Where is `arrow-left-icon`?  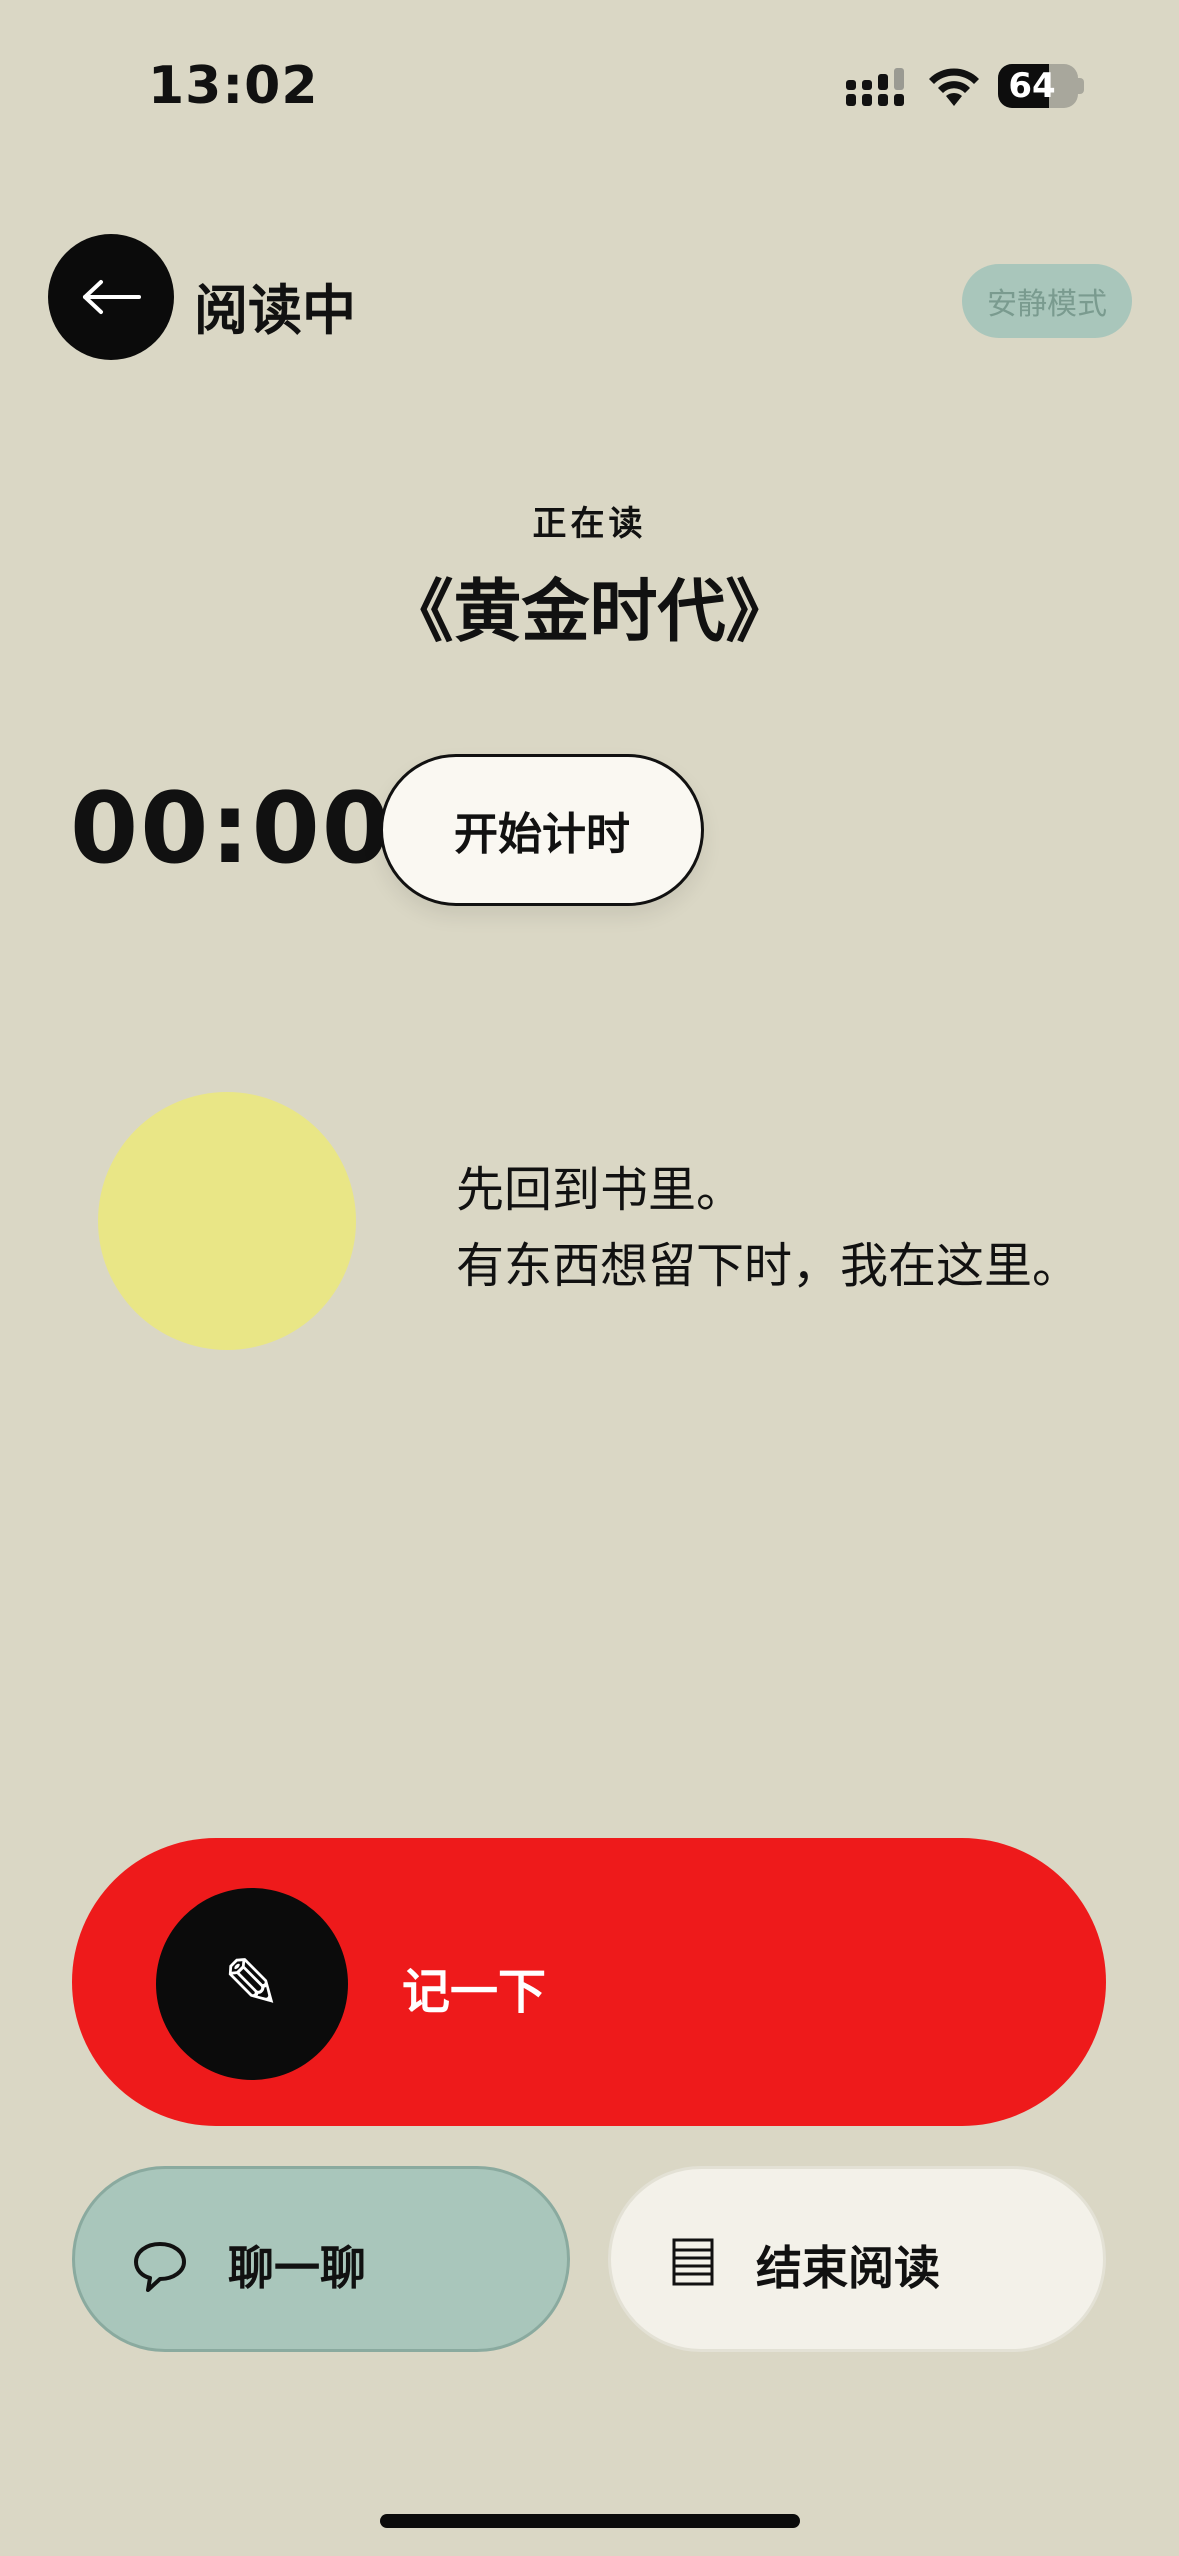
arrow-left-icon is located at coordinates (112, 297).